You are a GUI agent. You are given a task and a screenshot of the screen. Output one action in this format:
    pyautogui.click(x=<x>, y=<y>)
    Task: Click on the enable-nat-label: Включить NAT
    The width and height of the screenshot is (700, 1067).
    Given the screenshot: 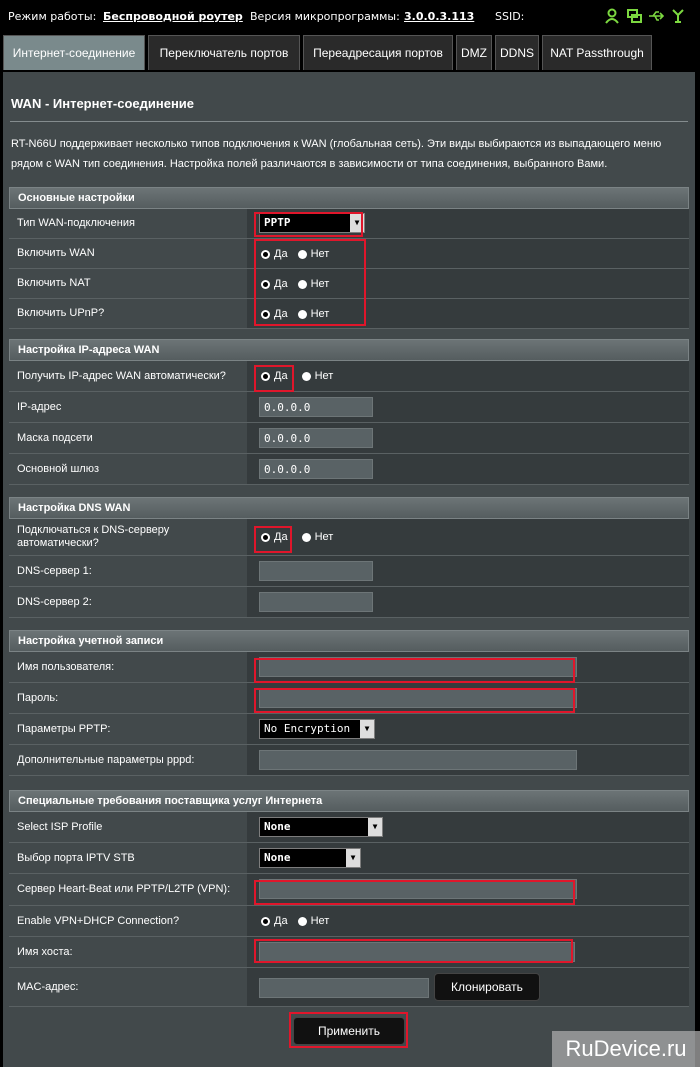 What is the action you would take?
    pyautogui.click(x=131, y=283)
    